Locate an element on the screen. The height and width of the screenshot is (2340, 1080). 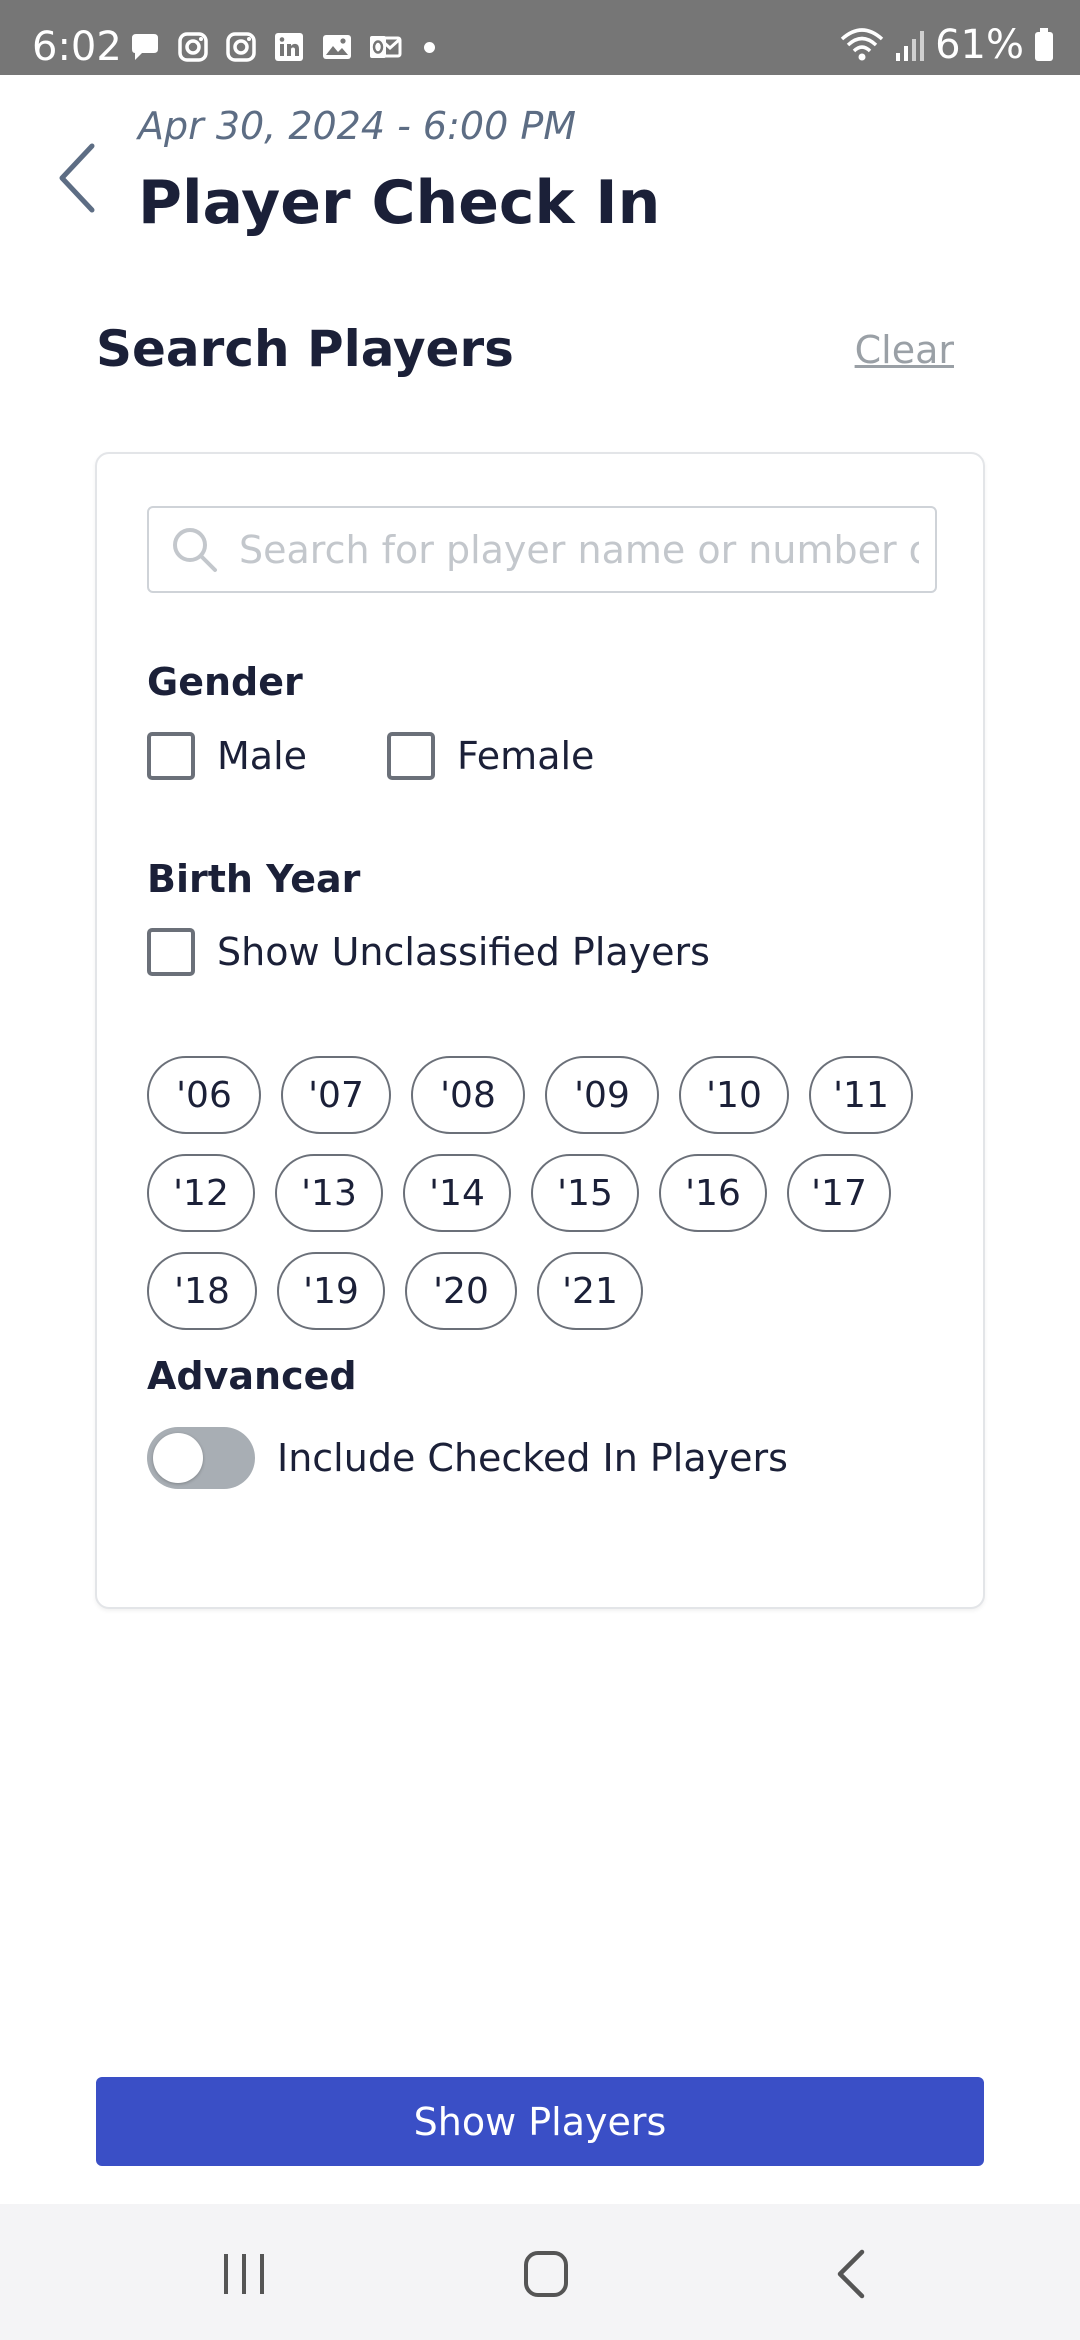
year-pill-19: '19 is located at coordinates (331, 1291).